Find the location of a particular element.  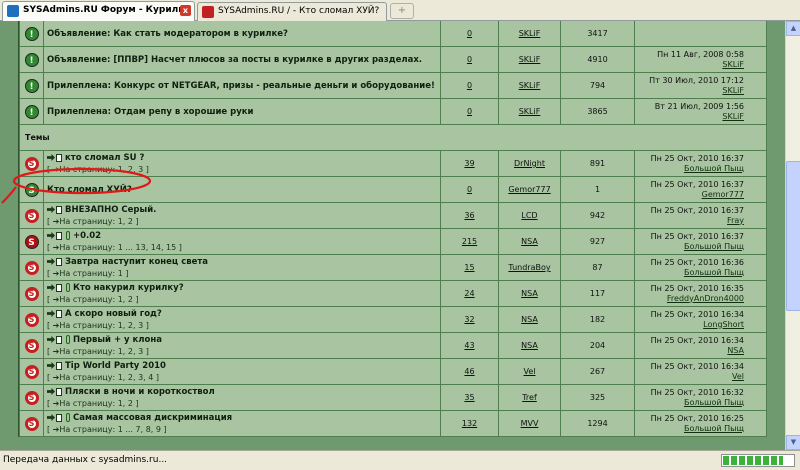

topic-title-link: А скоро новый год? is located at coordinates (113, 314).